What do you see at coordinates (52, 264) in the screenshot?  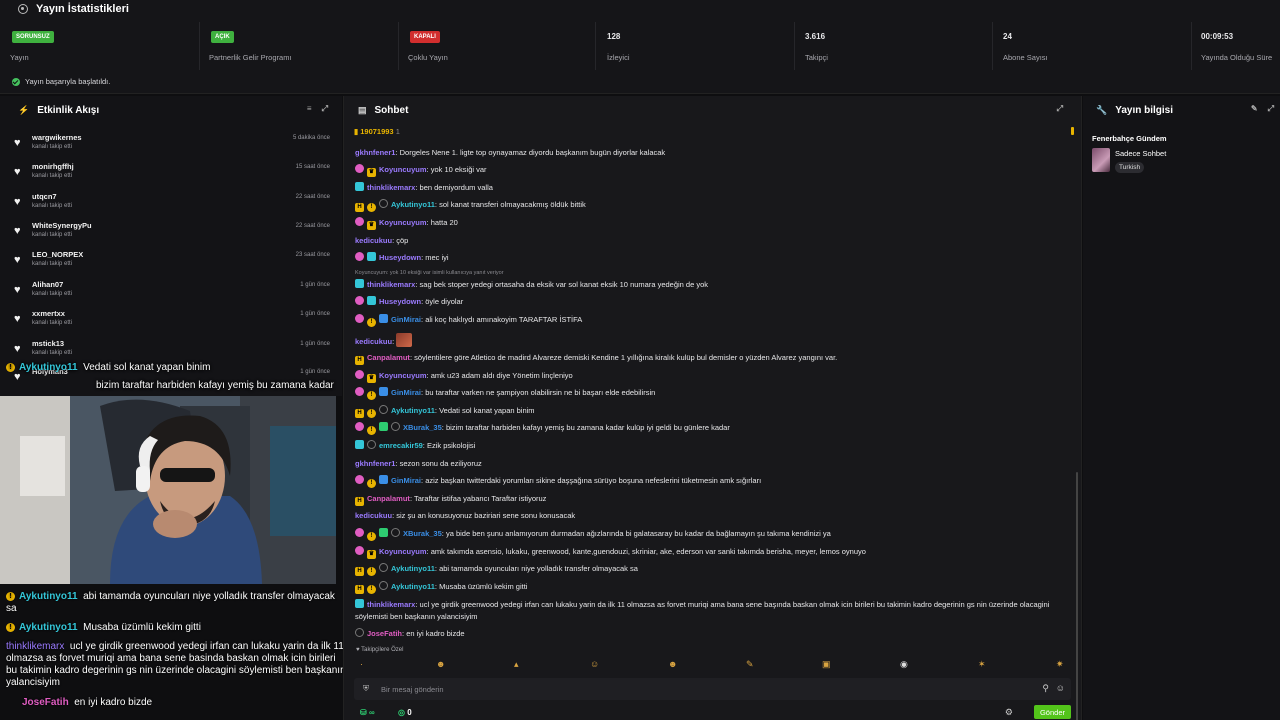 I see `activity-action: kanalı takip etti` at bounding box center [52, 264].